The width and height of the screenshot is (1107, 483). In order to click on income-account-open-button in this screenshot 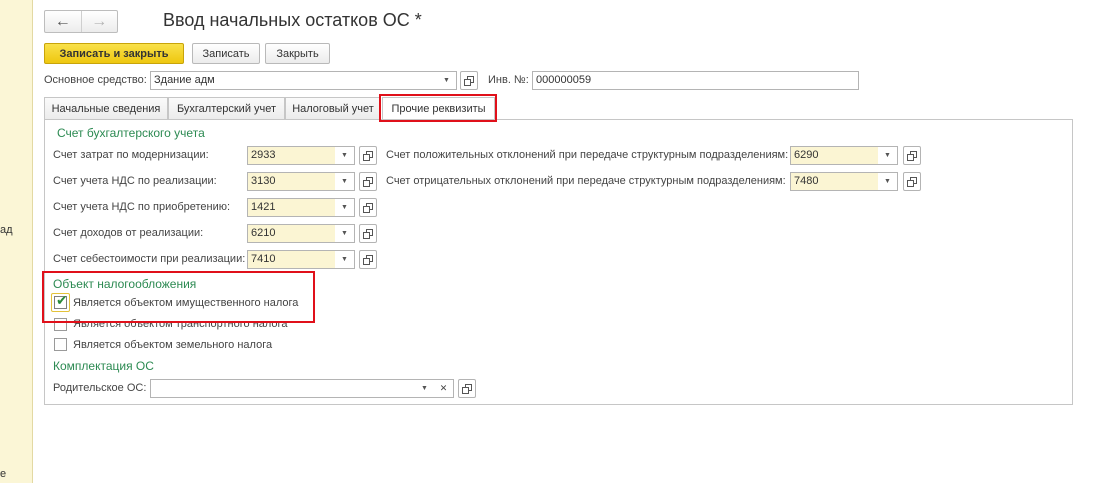, I will do `click(368, 233)`.